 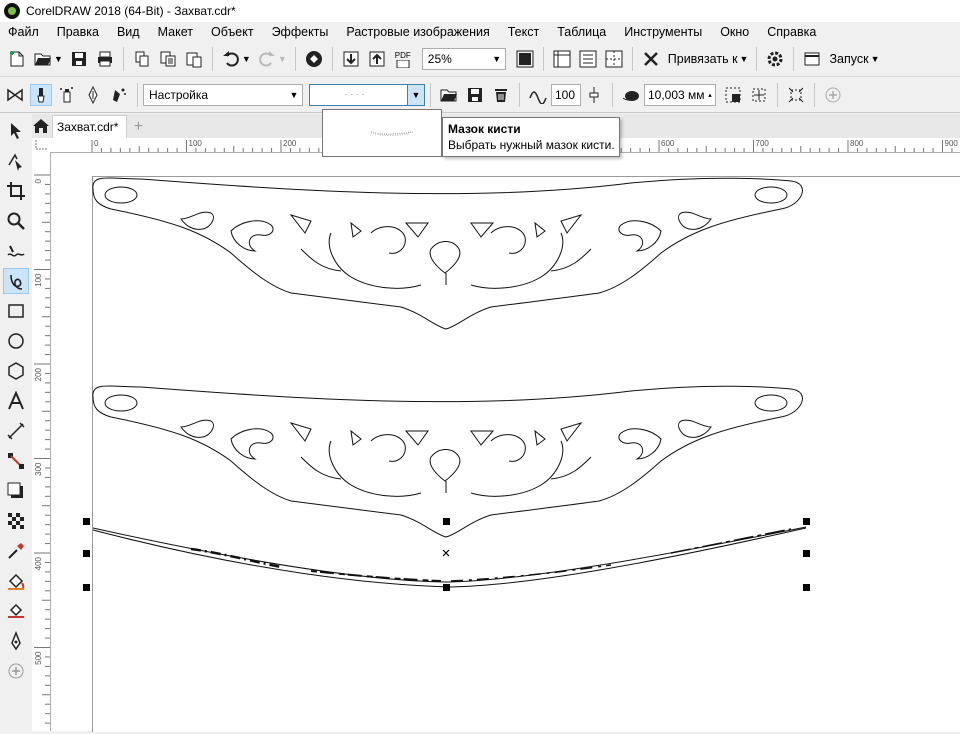 I want to click on handle-top-left, so click(x=86, y=521).